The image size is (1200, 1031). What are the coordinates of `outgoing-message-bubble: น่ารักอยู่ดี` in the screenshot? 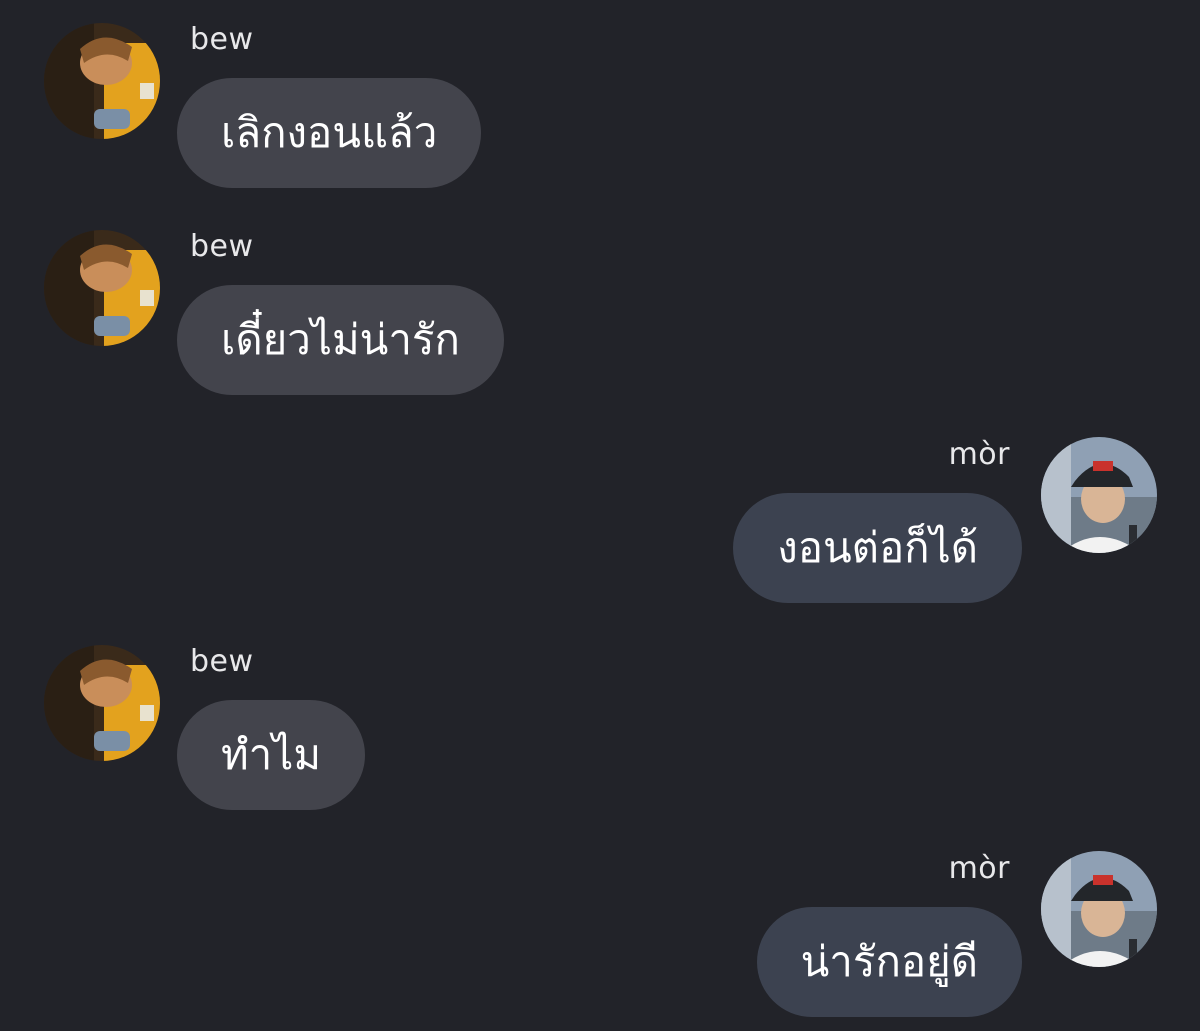 It's located at (889, 962).